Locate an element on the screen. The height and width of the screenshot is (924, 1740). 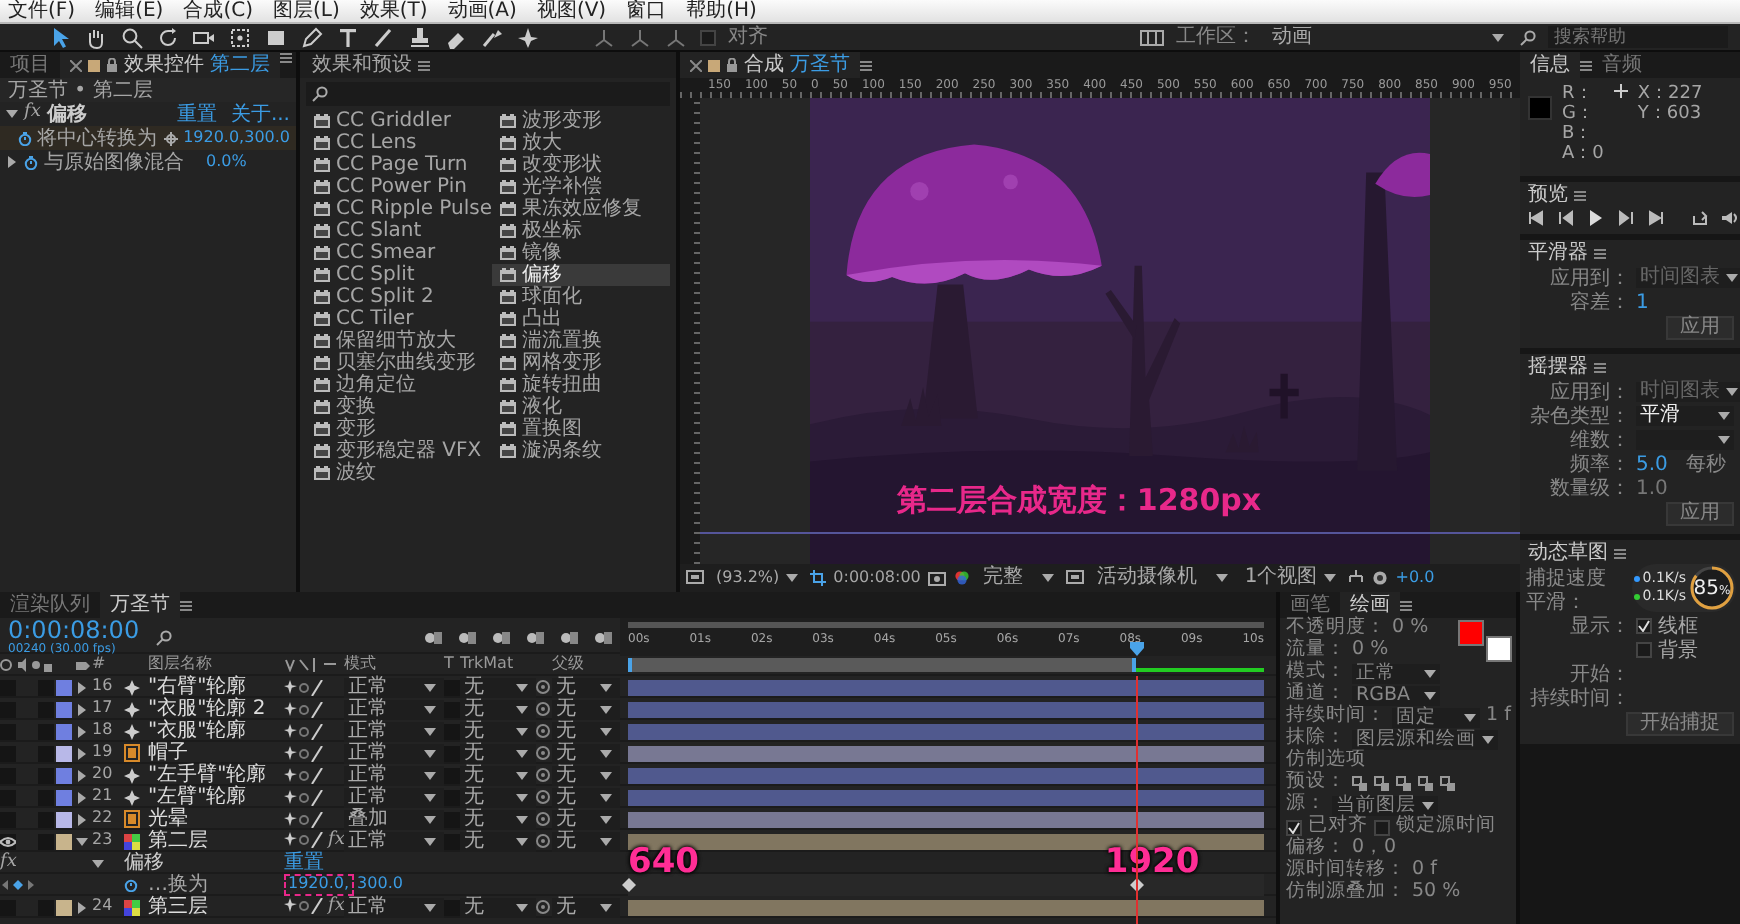
panel-tab: 项目 is located at coordinates (30, 65).